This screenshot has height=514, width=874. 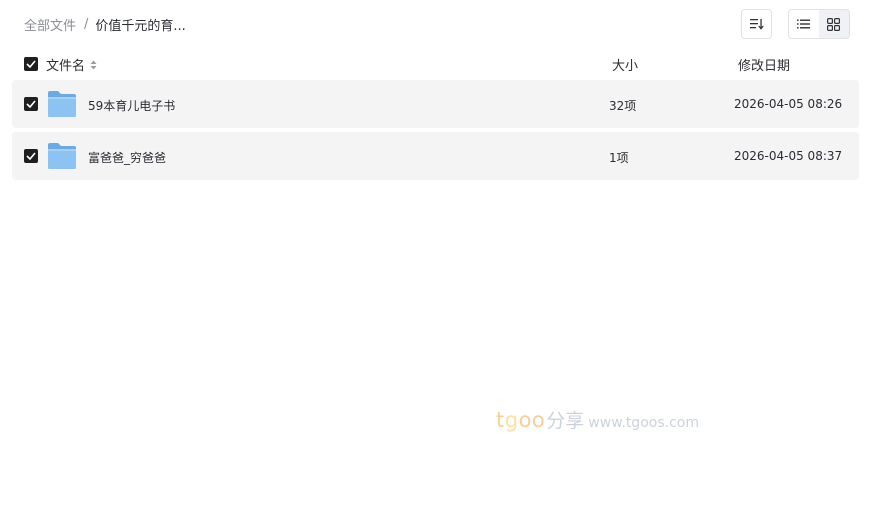 I want to click on watermark-brand: tgoo, so click(x=521, y=420).